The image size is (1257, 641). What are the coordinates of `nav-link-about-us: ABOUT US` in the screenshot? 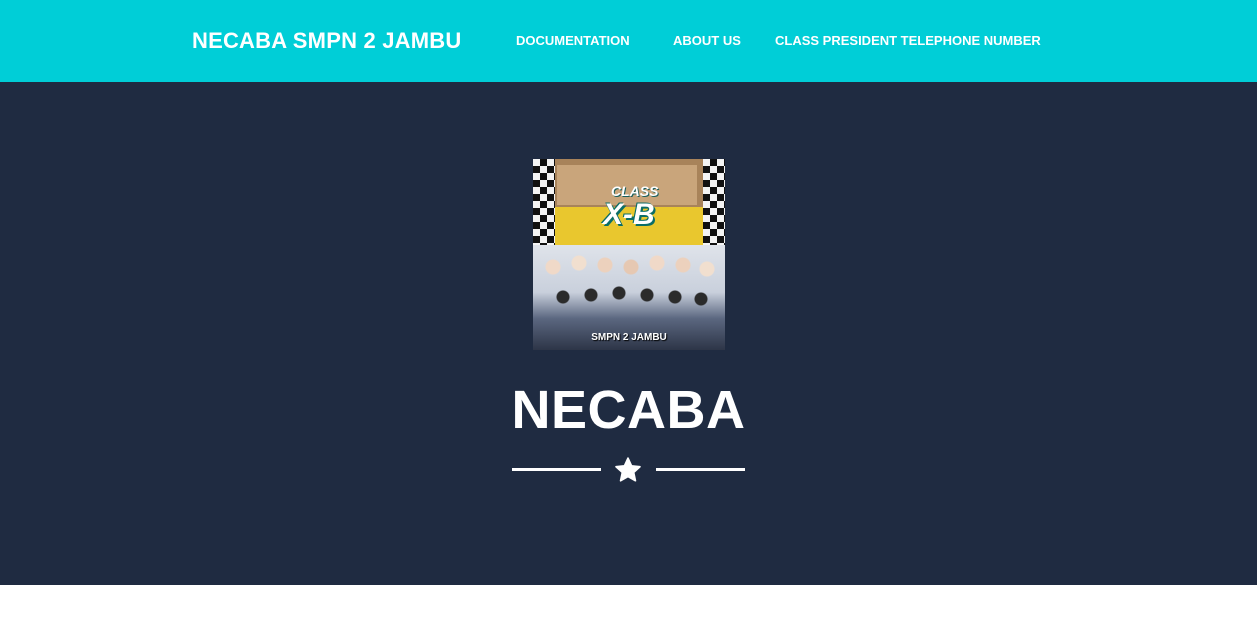 It's located at (707, 41).